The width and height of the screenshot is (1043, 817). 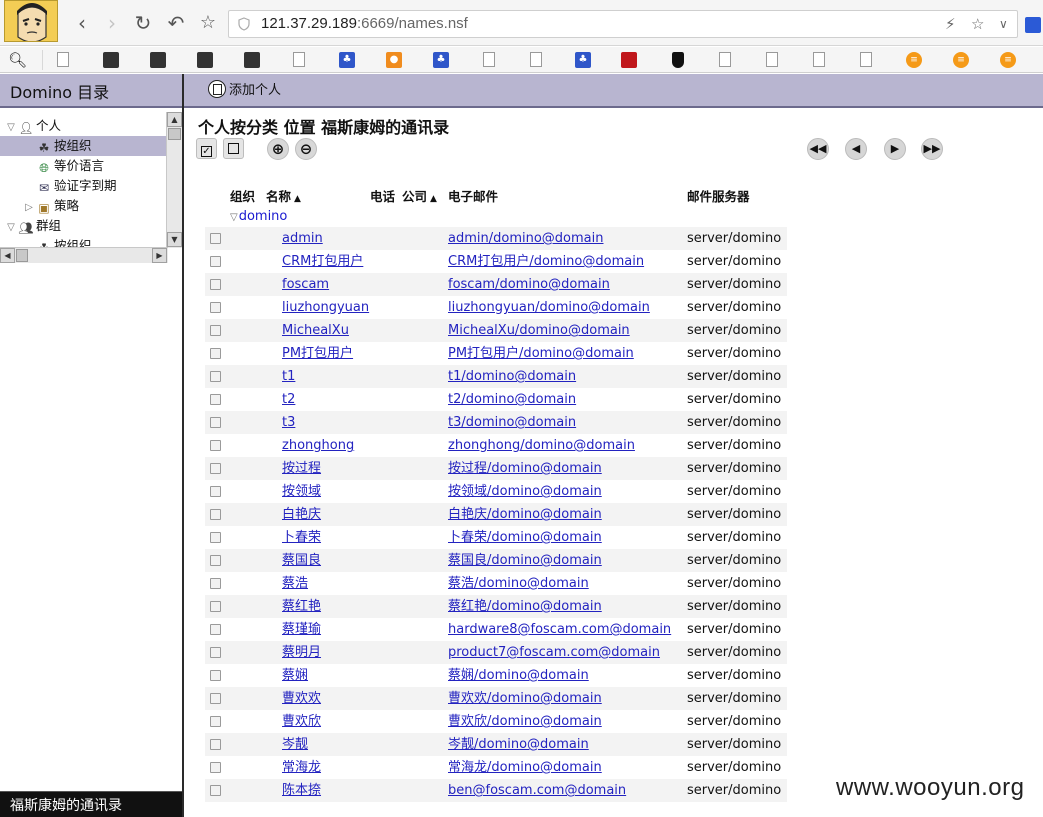 What do you see at coordinates (176, 23) in the screenshot?
I see `undo-close-tab-button: ↶` at bounding box center [176, 23].